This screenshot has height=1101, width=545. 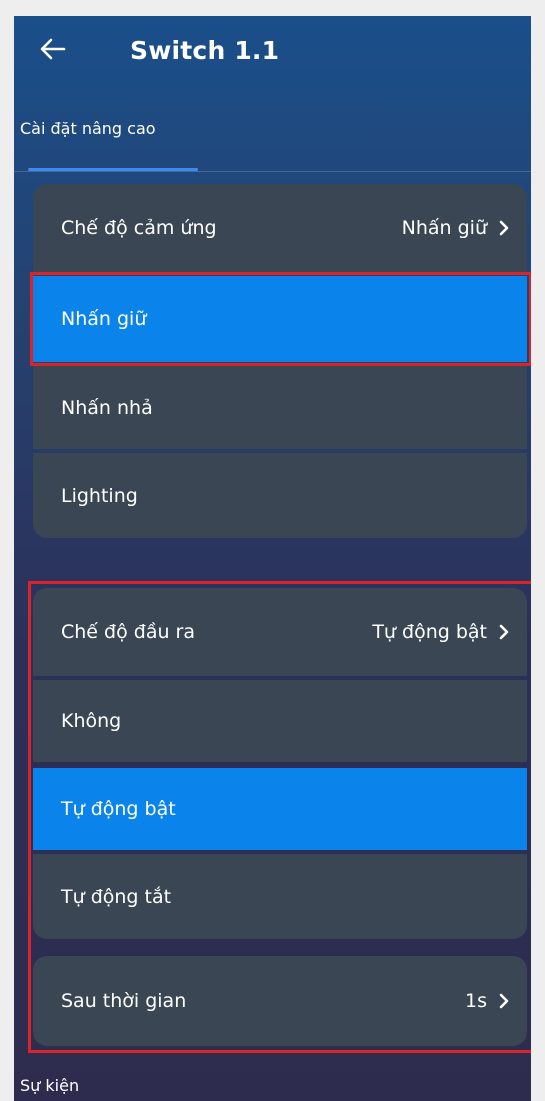 What do you see at coordinates (280, 228) in the screenshot?
I see `touch-mode-row: Chế độ cảm ứng Nhấn giữ` at bounding box center [280, 228].